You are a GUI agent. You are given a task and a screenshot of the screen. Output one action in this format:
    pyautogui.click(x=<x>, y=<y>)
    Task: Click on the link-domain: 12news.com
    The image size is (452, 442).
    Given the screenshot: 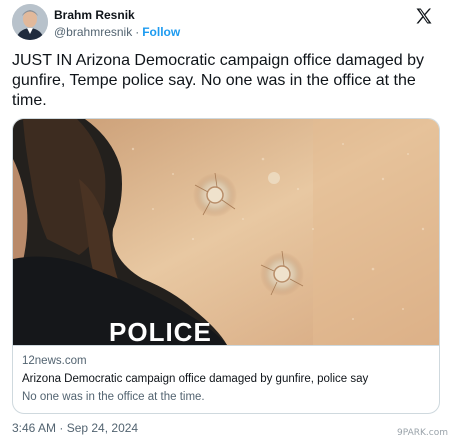 What is the action you would take?
    pyautogui.click(x=54, y=361)
    